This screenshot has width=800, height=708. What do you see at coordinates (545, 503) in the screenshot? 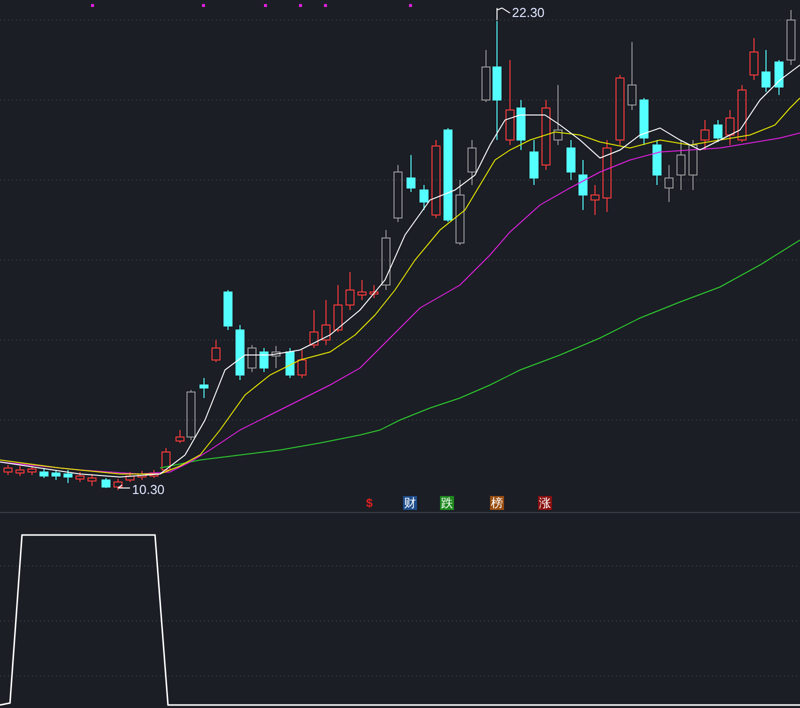
I see `signal-badge: 涨` at bounding box center [545, 503].